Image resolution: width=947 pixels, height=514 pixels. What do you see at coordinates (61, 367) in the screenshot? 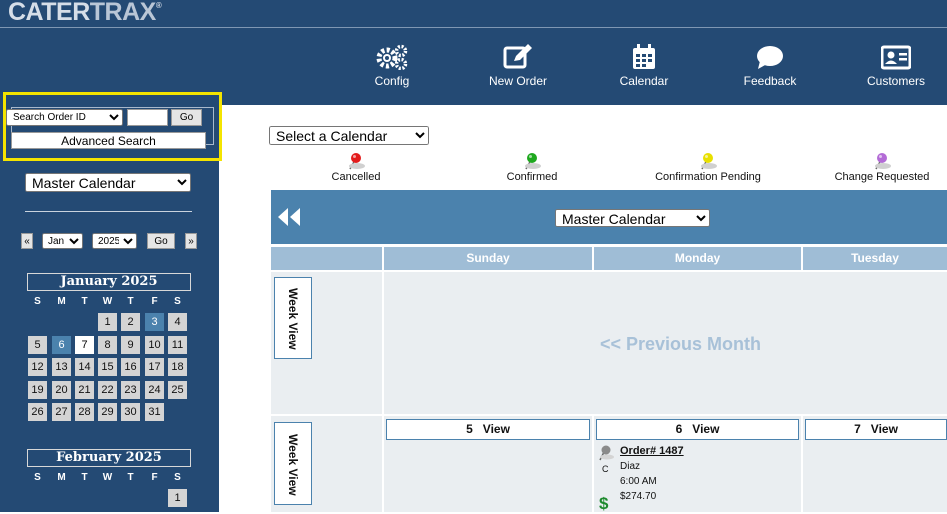
I see `jan-day-13: 13` at bounding box center [61, 367].